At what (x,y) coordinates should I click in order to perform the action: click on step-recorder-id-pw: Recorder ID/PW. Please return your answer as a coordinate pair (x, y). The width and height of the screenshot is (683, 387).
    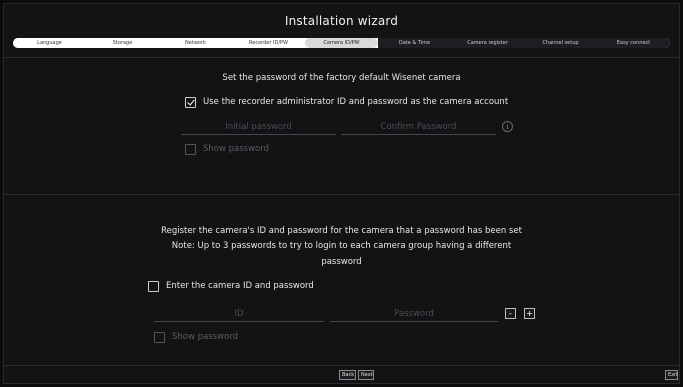
    Looking at the image, I should click on (268, 43).